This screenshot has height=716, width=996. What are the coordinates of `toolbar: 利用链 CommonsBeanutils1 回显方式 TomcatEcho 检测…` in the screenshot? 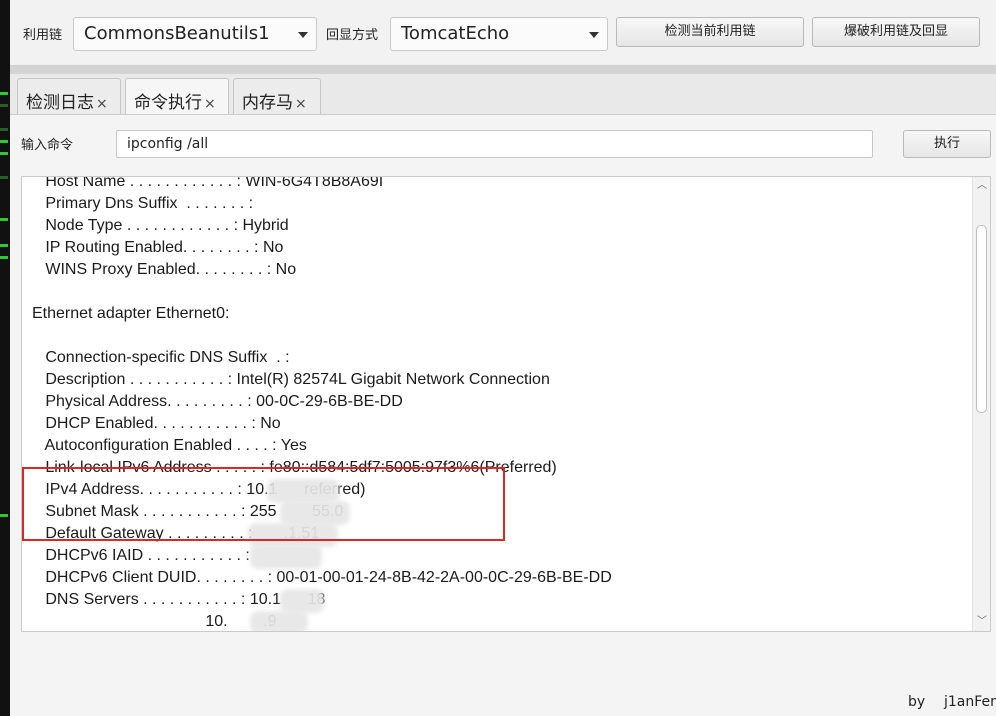 It's located at (503, 33).